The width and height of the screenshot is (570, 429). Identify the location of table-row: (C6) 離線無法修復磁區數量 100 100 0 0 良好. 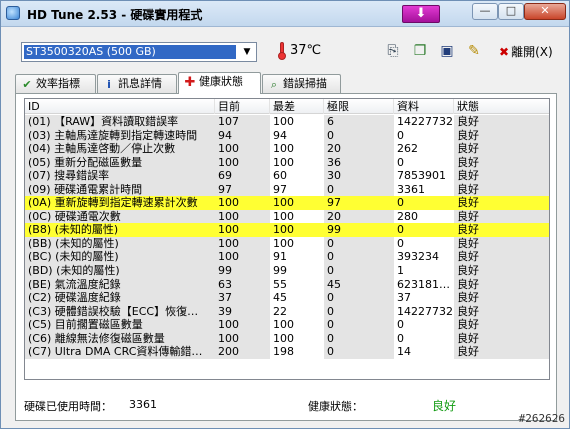
(287, 338).